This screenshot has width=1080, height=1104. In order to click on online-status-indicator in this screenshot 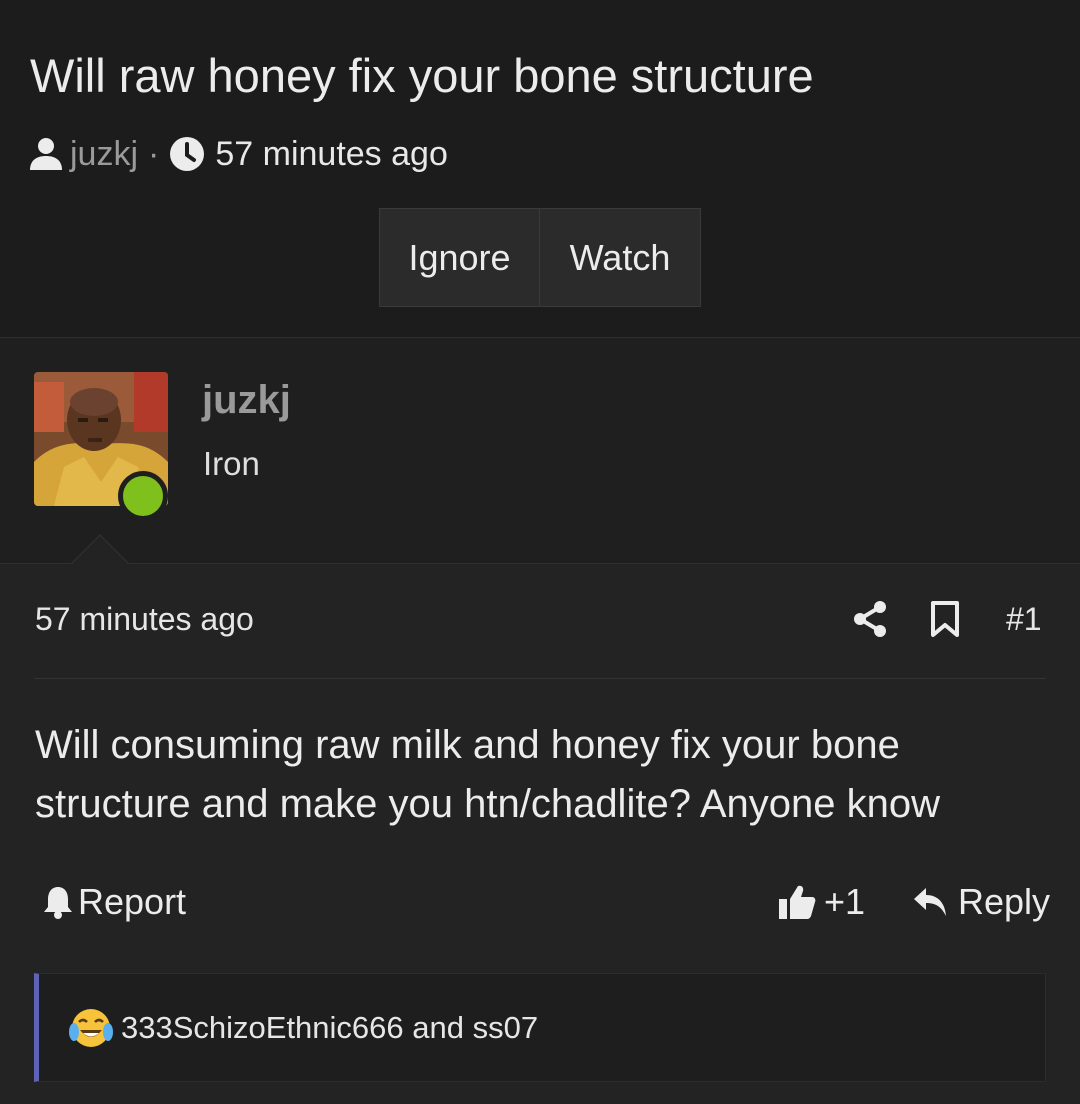, I will do `click(143, 496)`.